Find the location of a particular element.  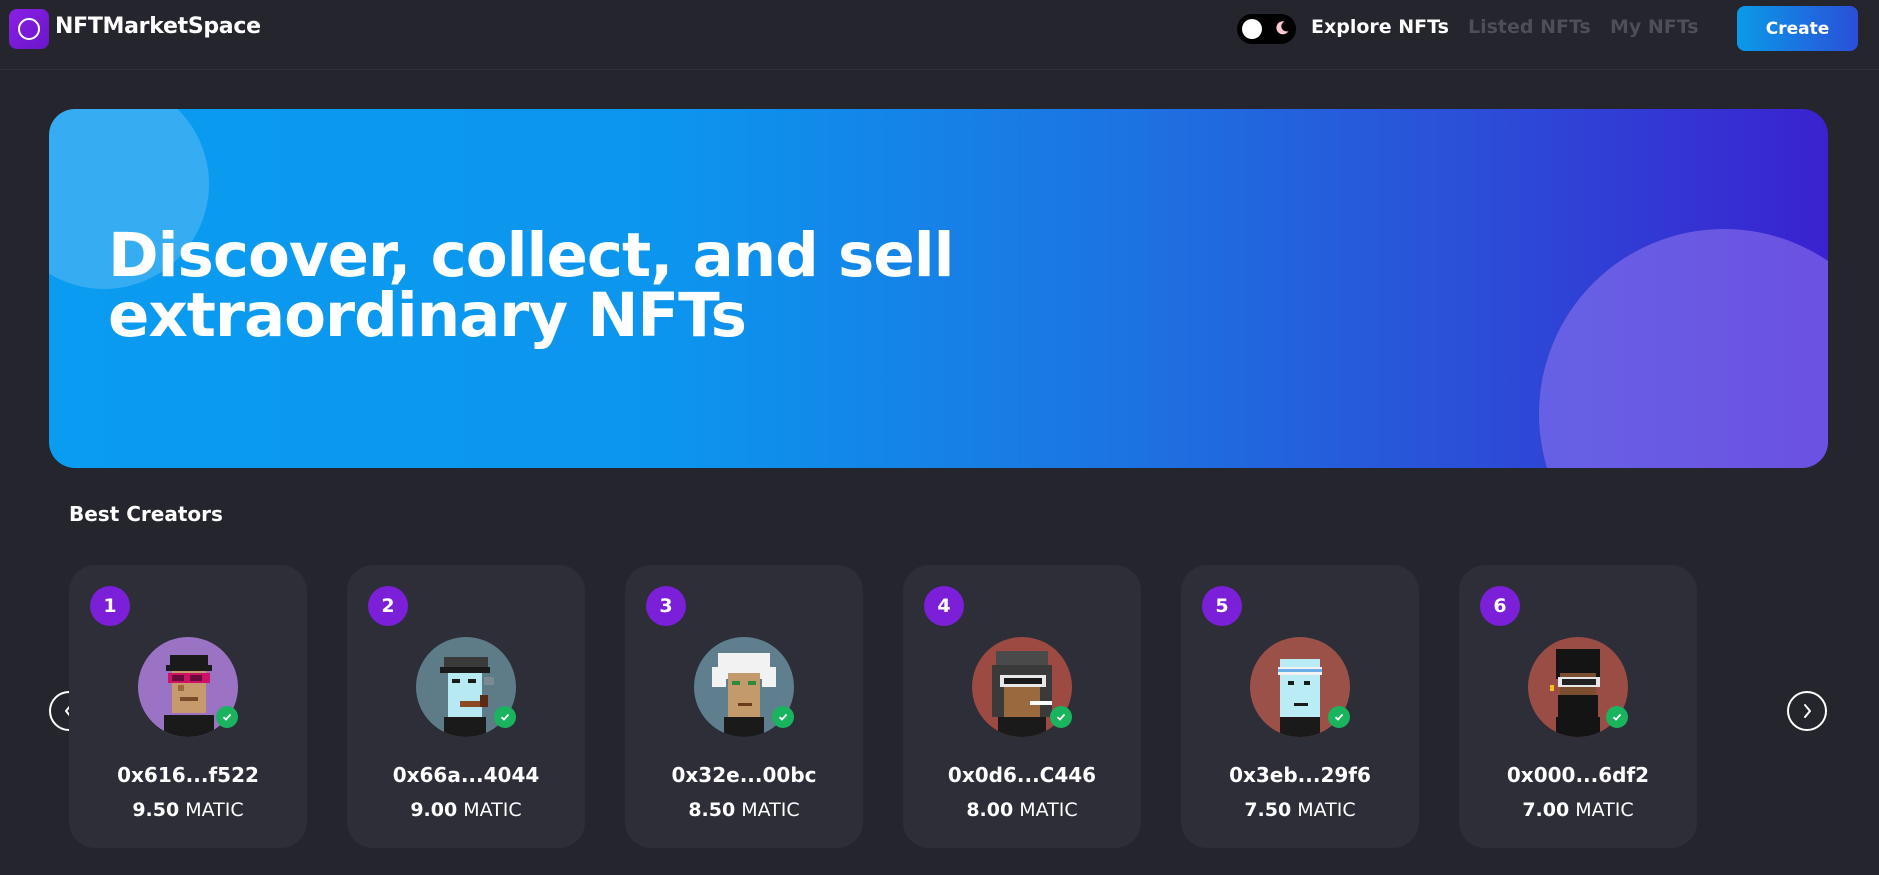

creator-address: 0x0d6...C446 is located at coordinates (1022, 775).